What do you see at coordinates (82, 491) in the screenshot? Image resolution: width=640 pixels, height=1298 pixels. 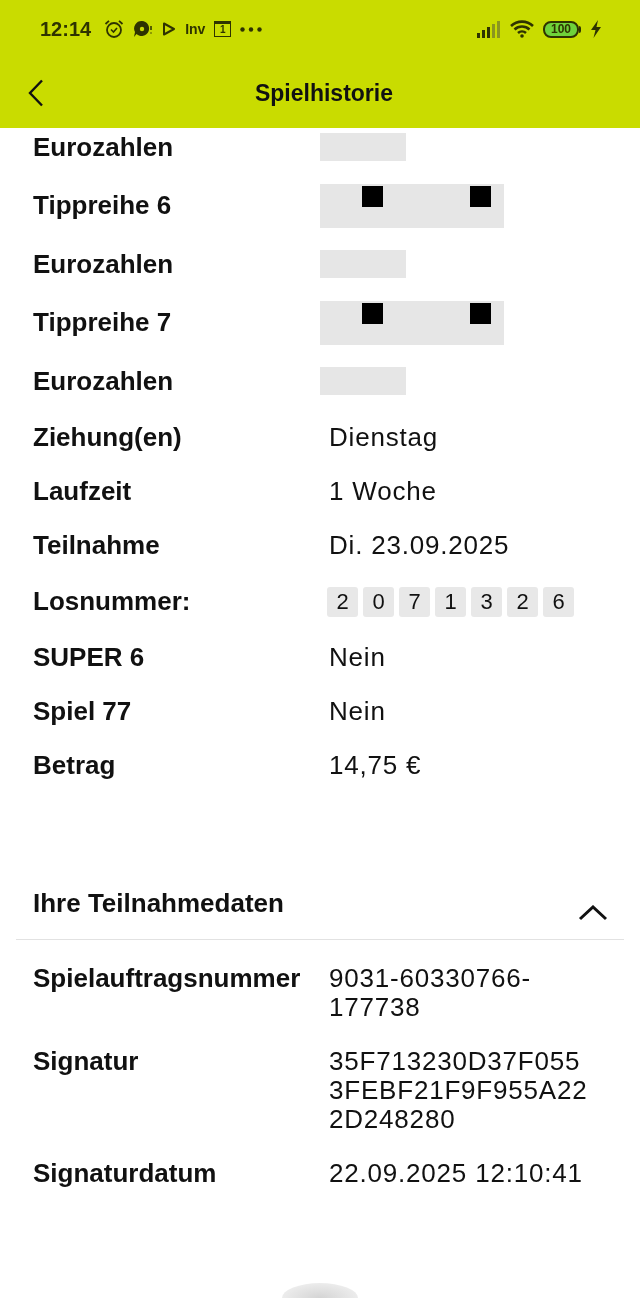 I see `detail-label: Laufzeit` at bounding box center [82, 491].